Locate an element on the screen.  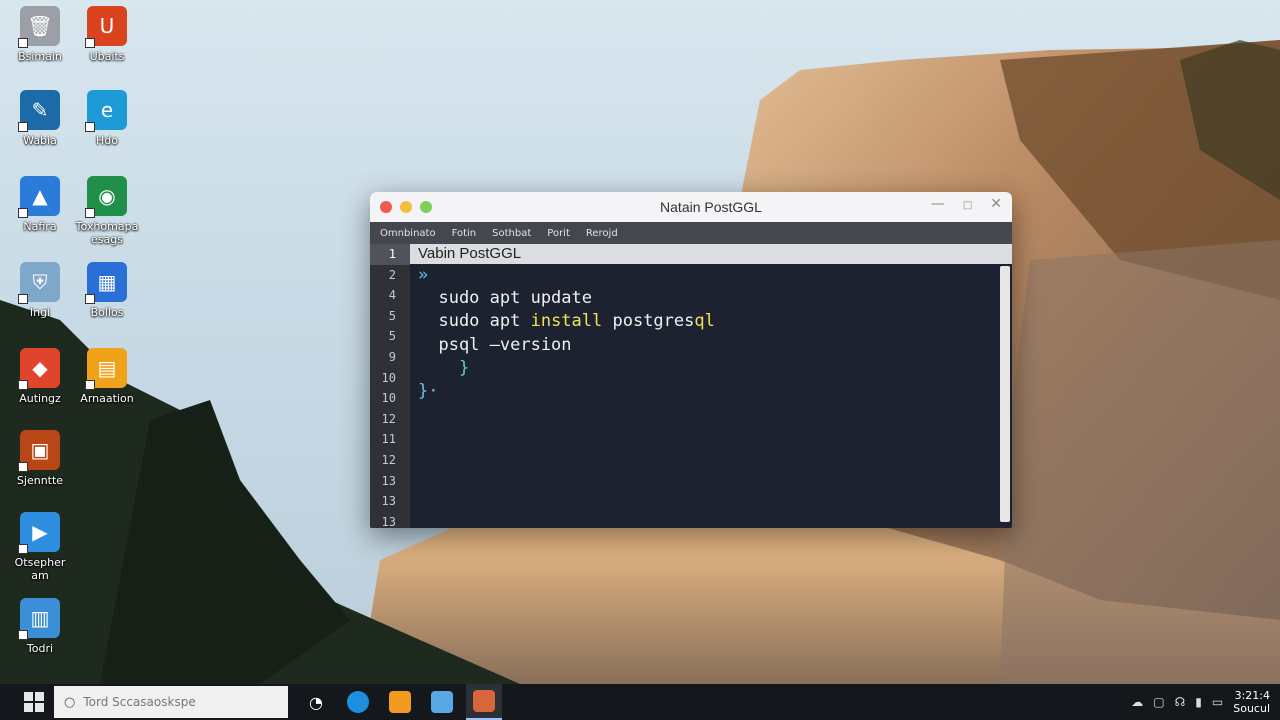
edge-icon is located at coordinates (358, 702).